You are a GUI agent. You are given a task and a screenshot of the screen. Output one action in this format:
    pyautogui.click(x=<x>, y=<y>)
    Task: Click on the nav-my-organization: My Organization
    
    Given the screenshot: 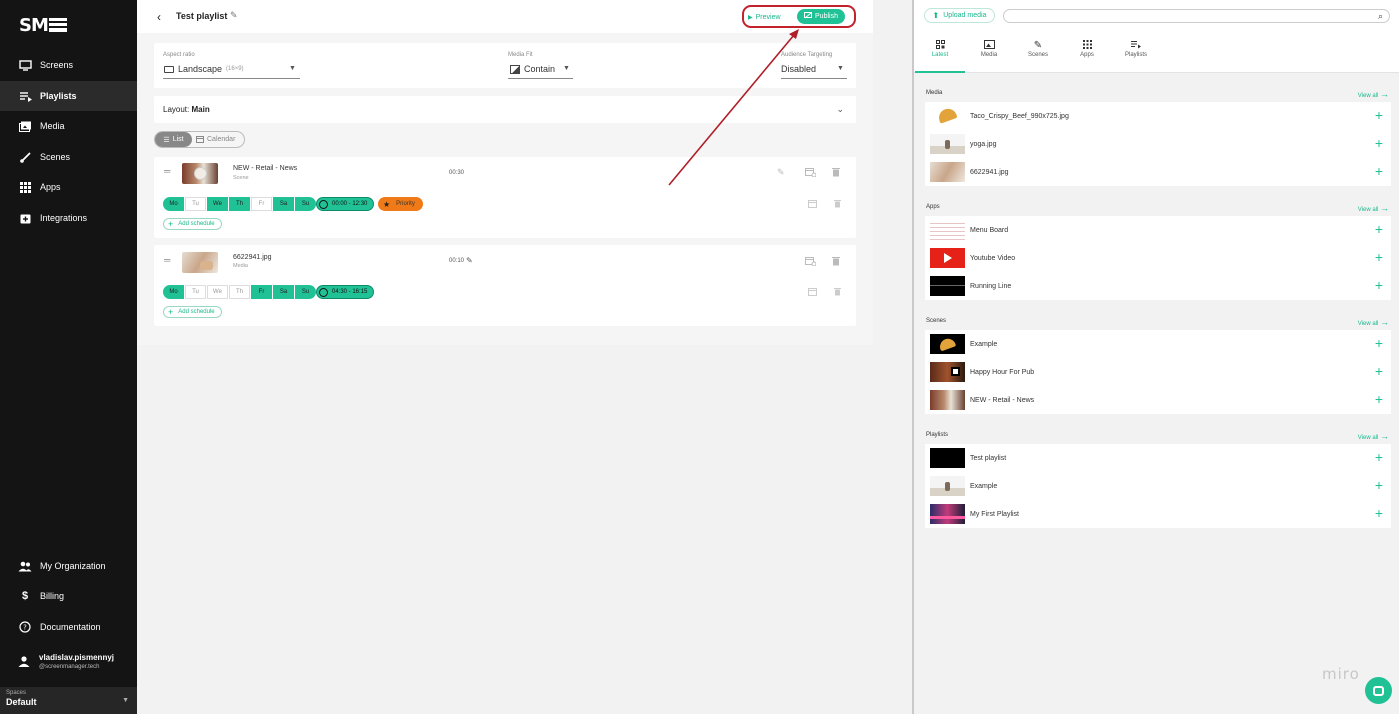 What is the action you would take?
    pyautogui.click(x=68, y=566)
    